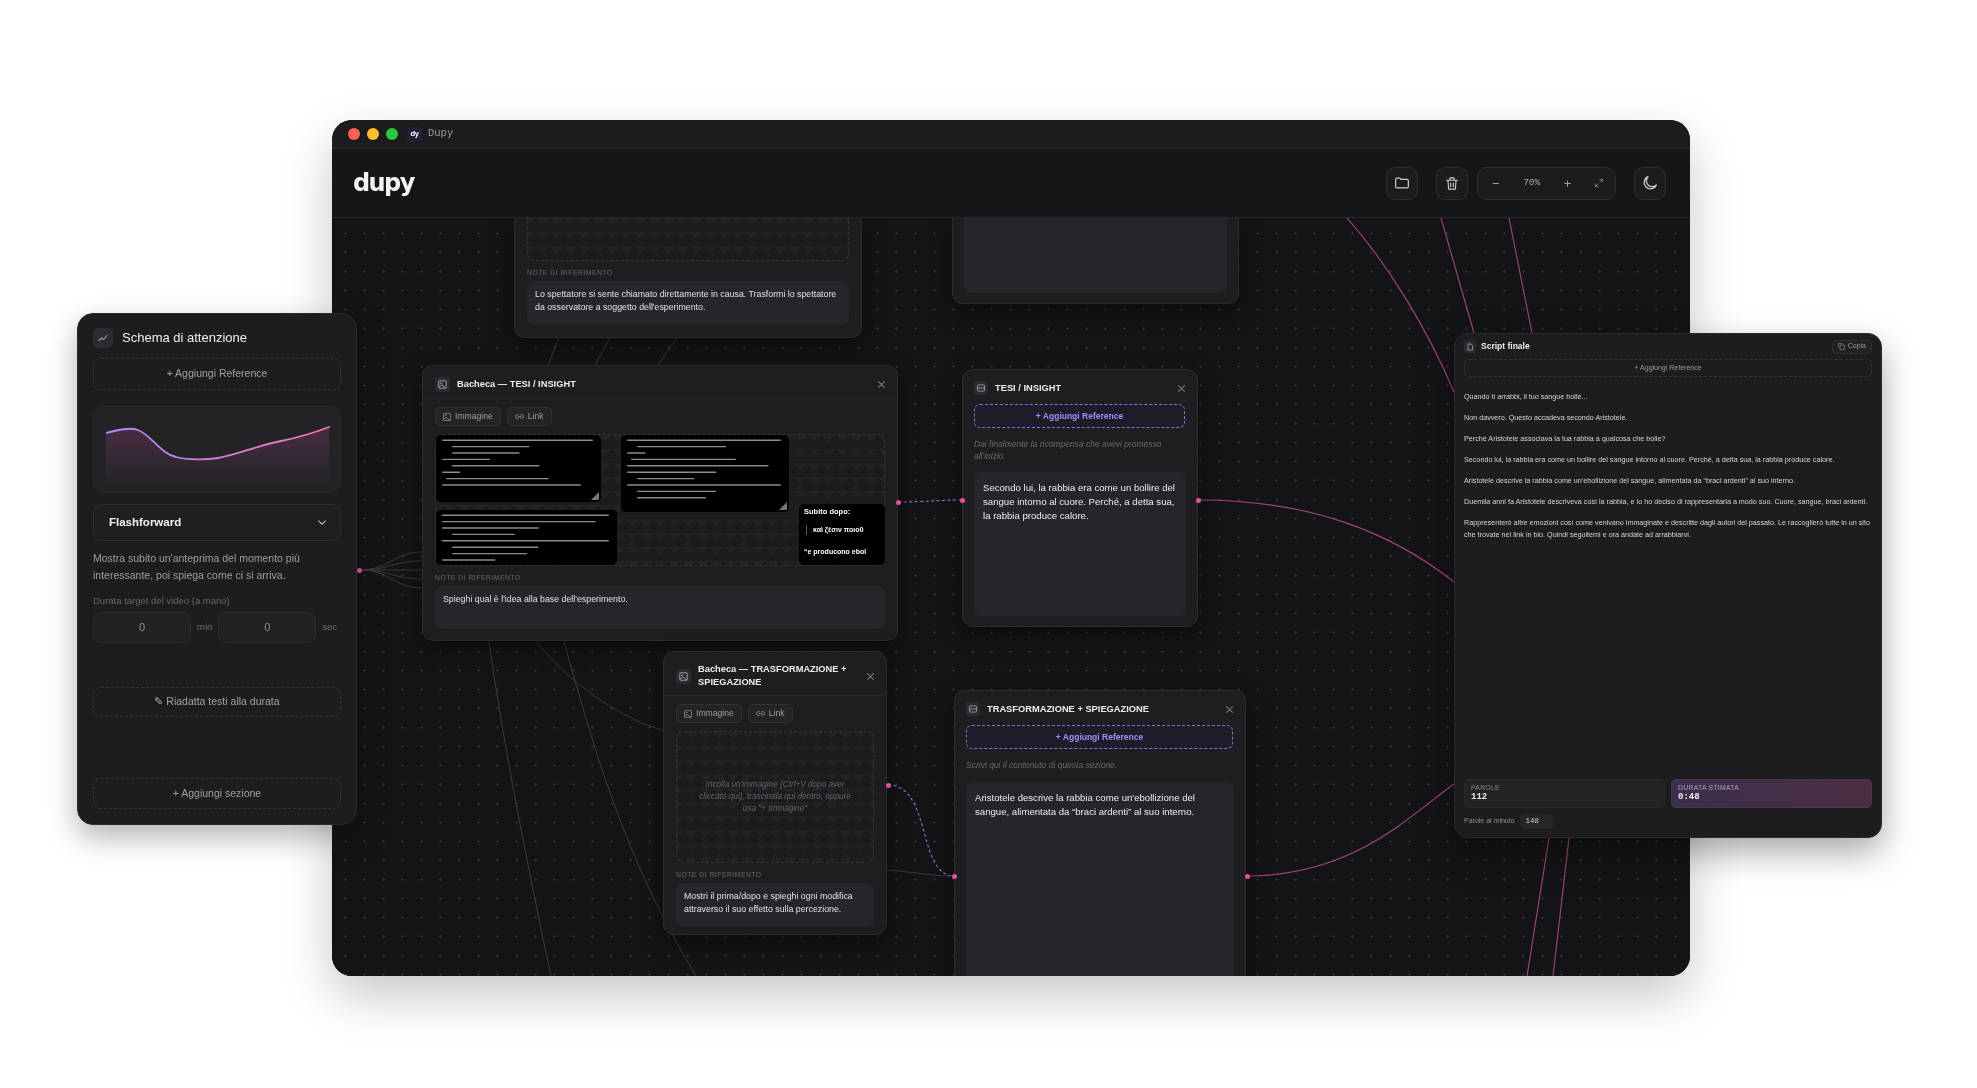  What do you see at coordinates (1506, 346) in the screenshot?
I see `panel-title: Script finale` at bounding box center [1506, 346].